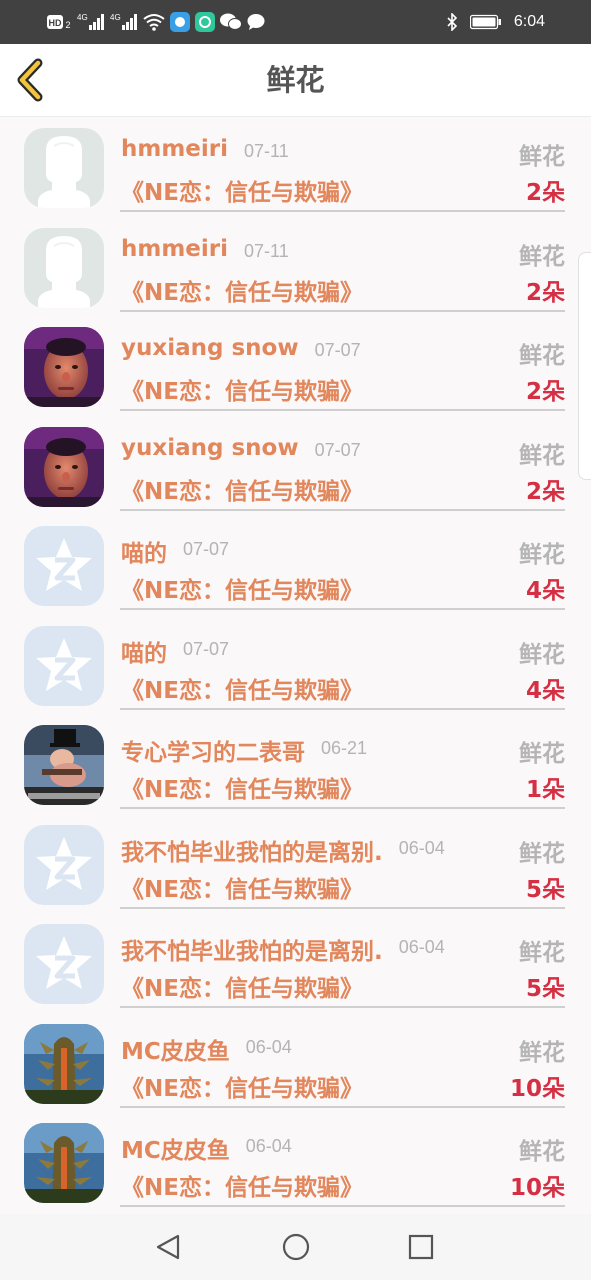 The width and height of the screenshot is (591, 1280). I want to click on svg-text: 4G, so click(82, 17).